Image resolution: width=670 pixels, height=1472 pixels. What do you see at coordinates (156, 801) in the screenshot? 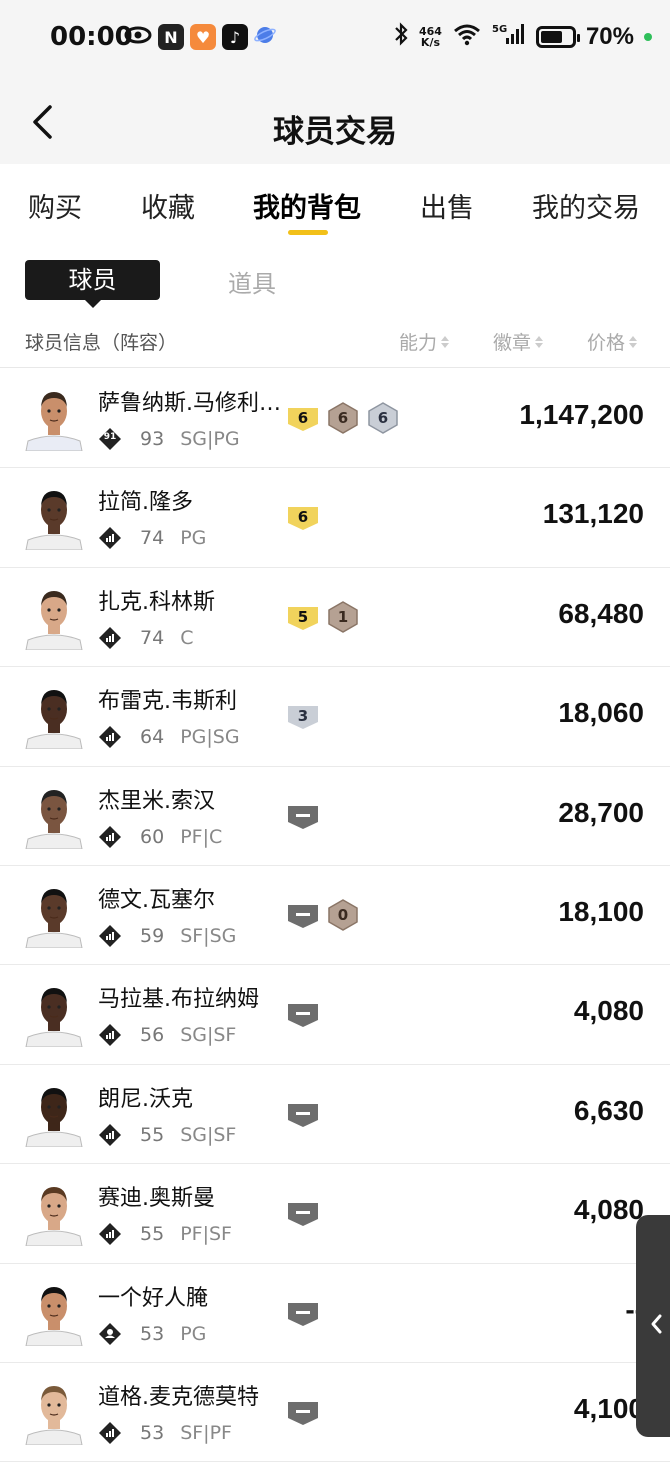
I see `player-name: 杰里米.索汉` at bounding box center [156, 801].